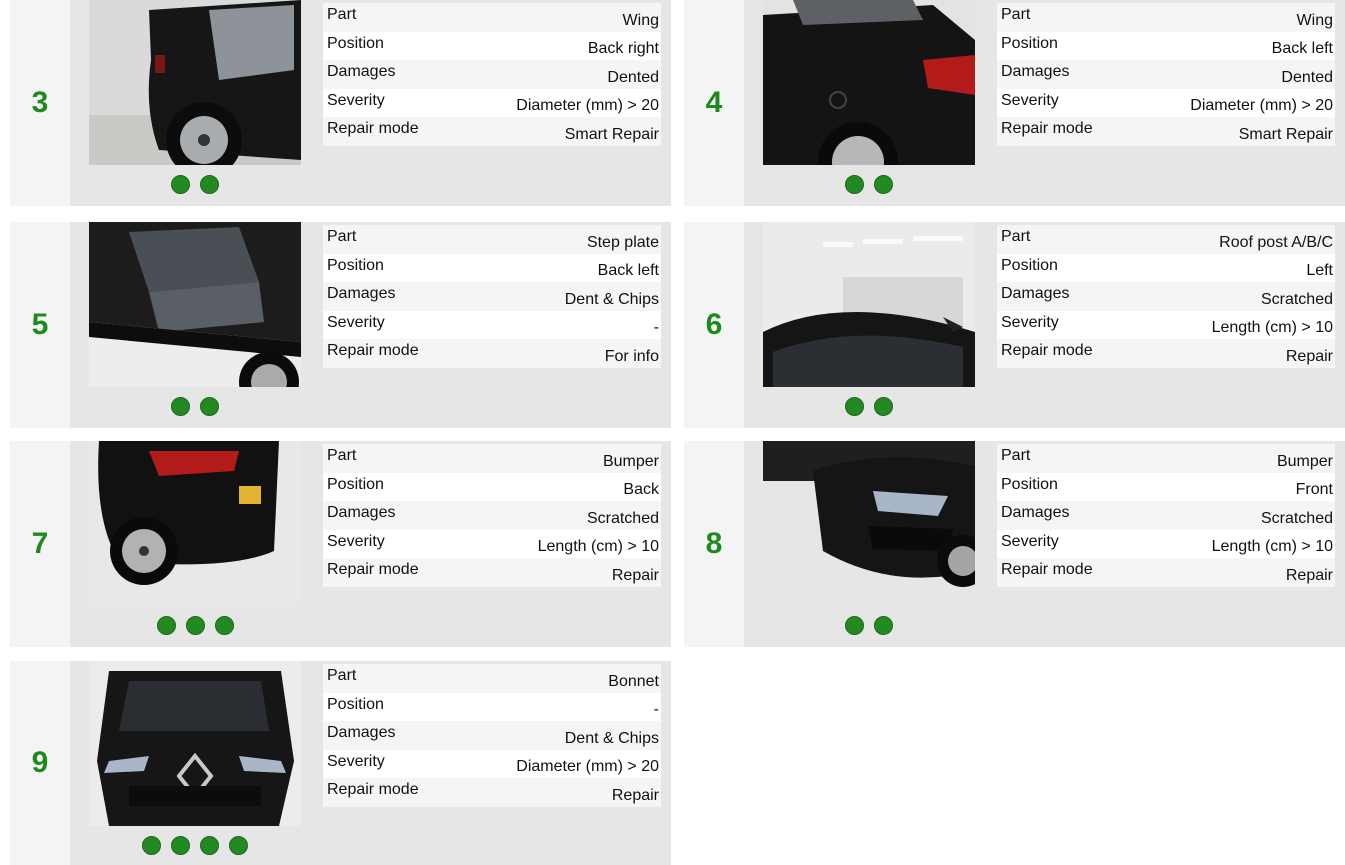  Describe the element at coordinates (656, 328) in the screenshot. I see `spec-value: -` at that location.